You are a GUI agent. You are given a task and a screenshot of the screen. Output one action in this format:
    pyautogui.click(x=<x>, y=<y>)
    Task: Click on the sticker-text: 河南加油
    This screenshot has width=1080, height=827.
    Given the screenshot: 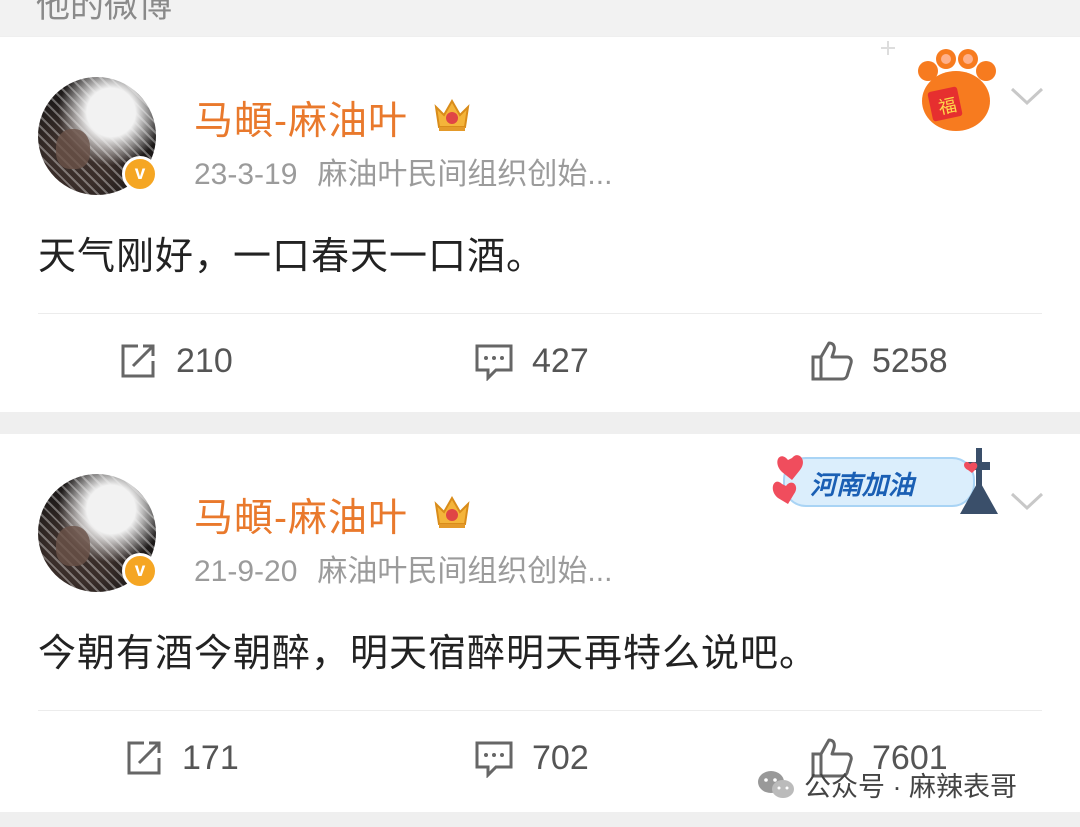 What is the action you would take?
    pyautogui.click(x=863, y=485)
    